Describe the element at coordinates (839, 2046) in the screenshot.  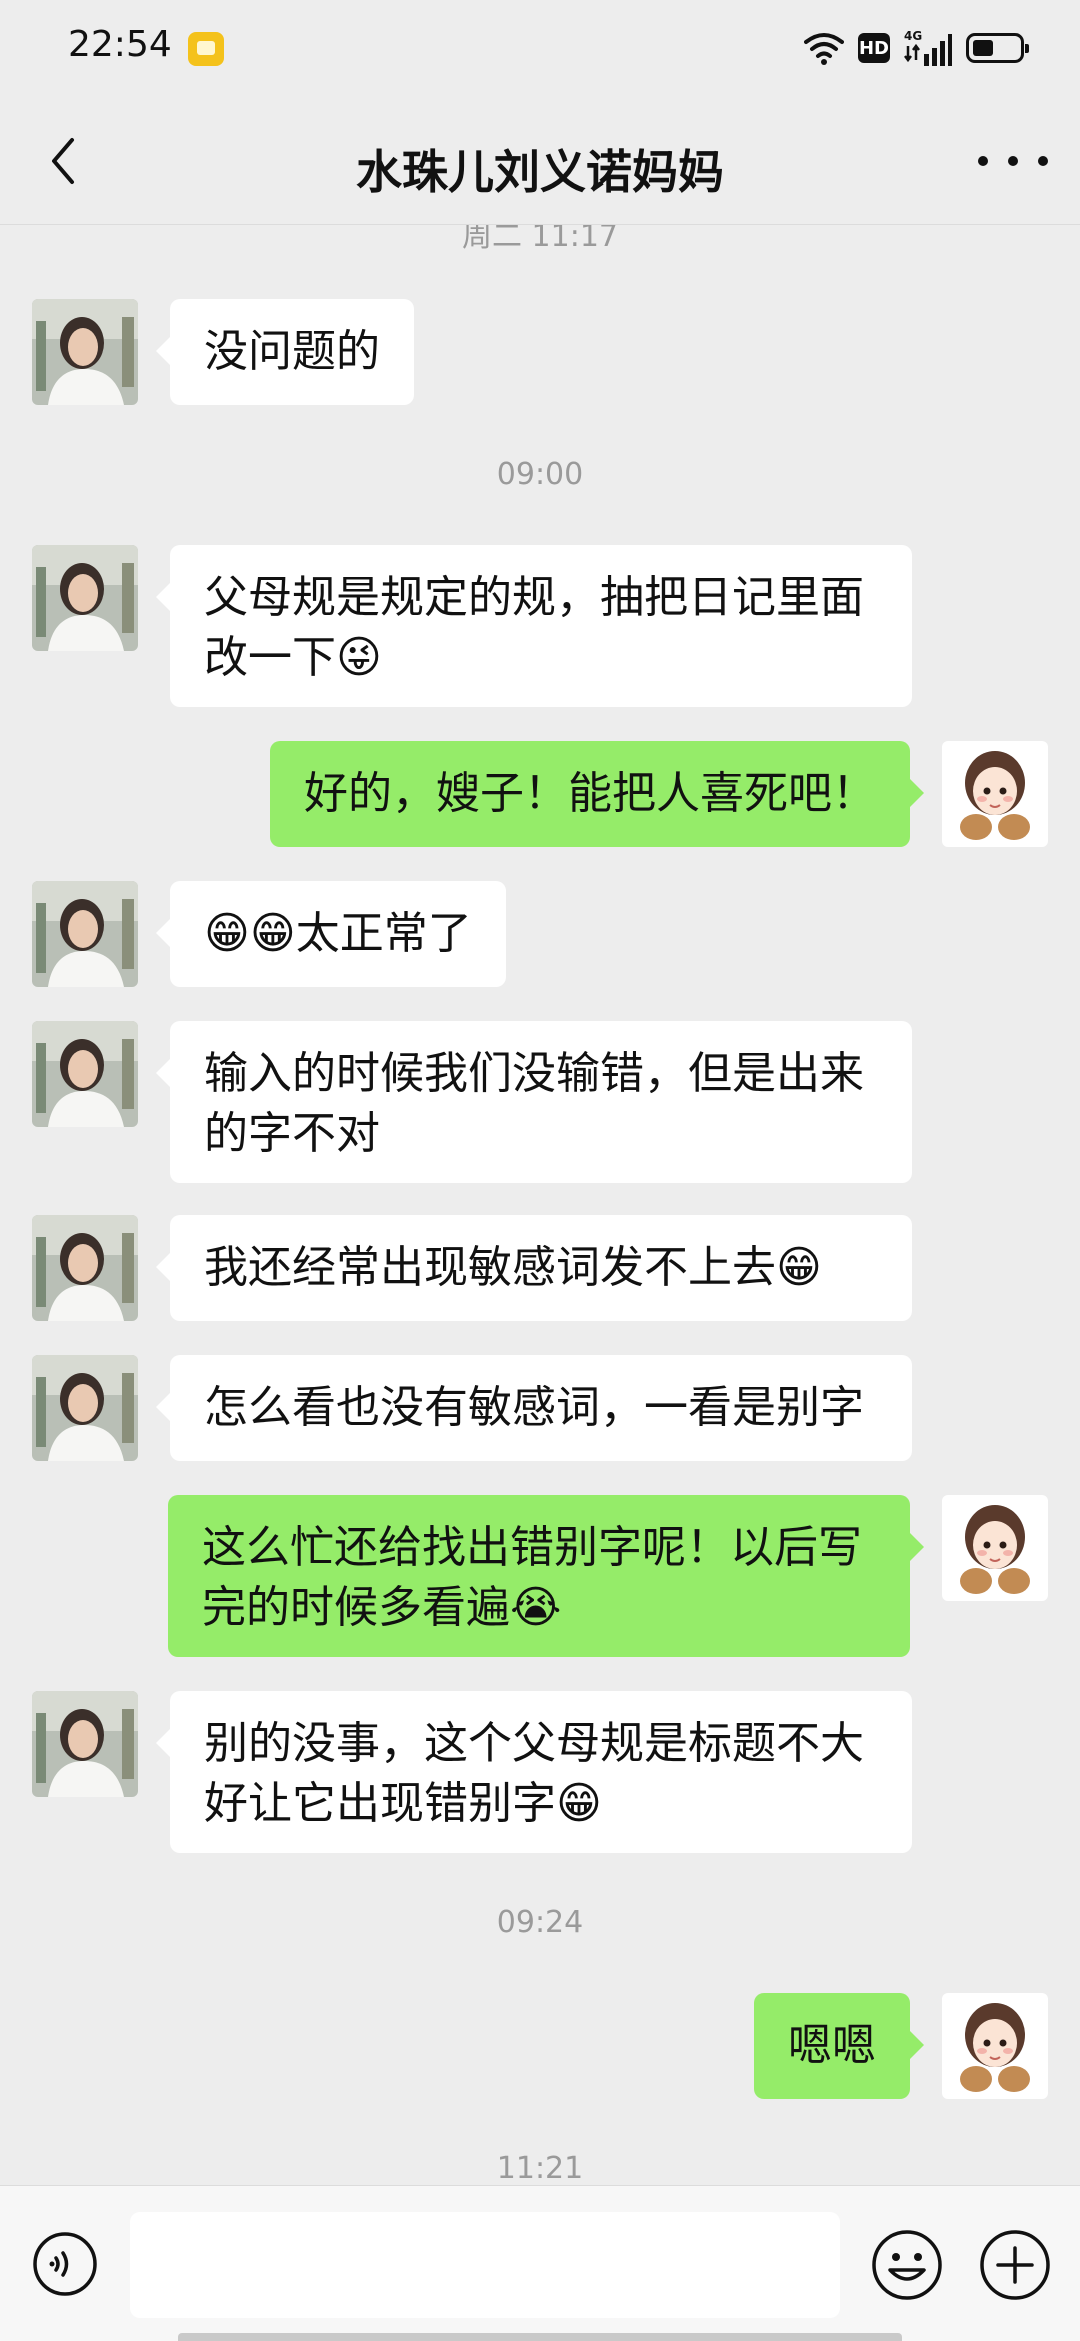
I see `message-bubble-outgoing: 嗯嗯` at that location.